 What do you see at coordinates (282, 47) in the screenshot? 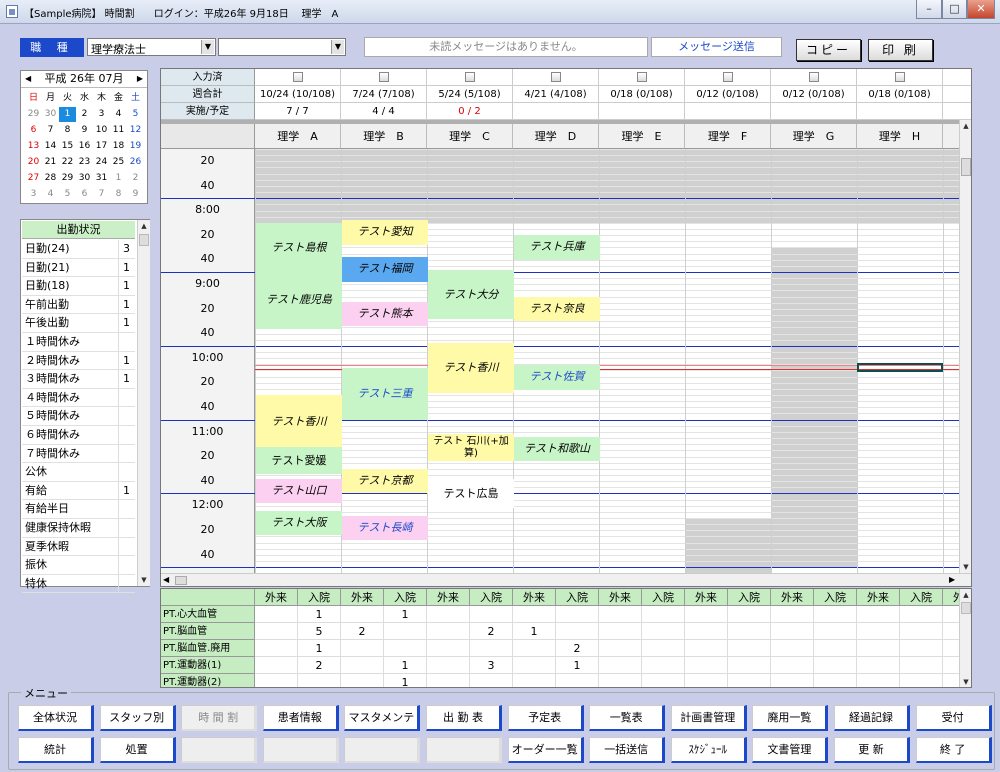
I see `sub-select: ▼` at bounding box center [282, 47].